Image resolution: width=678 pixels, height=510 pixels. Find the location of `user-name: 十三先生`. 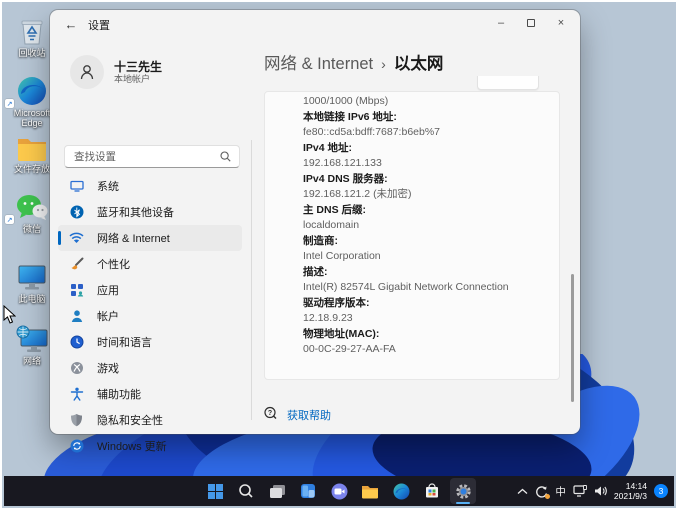

user-name: 十三先生 is located at coordinates (138, 66).